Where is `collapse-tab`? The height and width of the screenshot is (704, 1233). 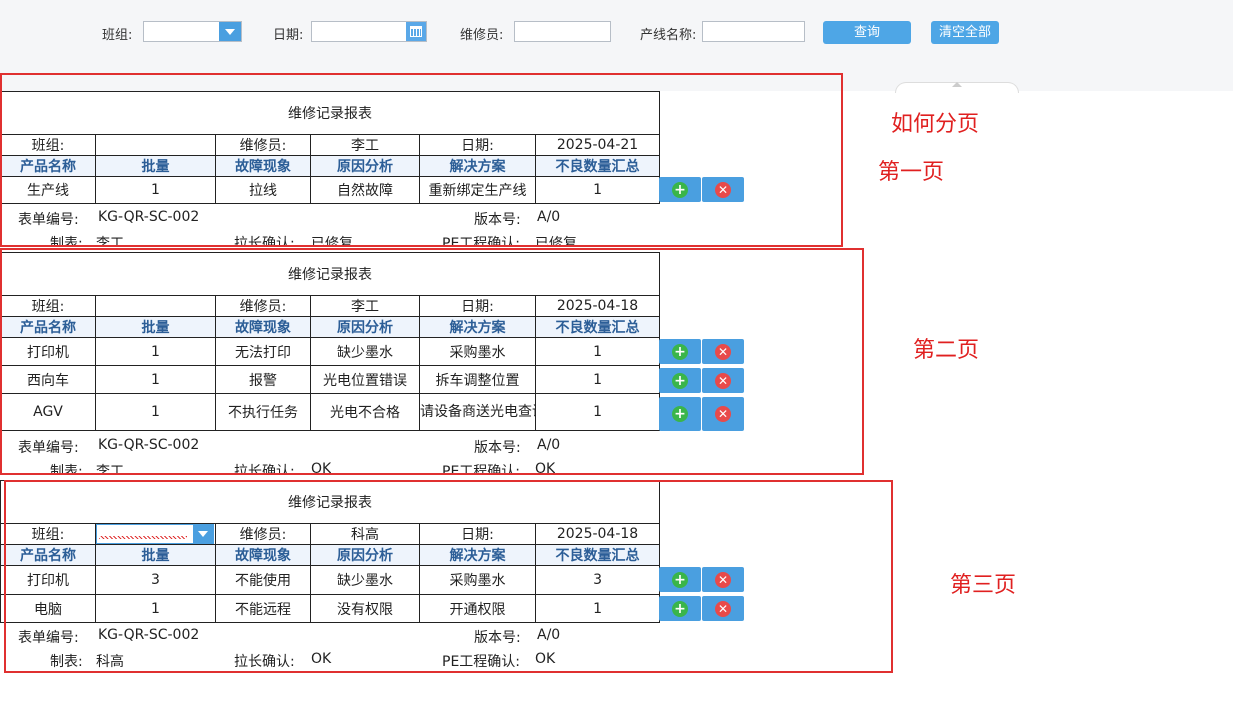 collapse-tab is located at coordinates (957, 87).